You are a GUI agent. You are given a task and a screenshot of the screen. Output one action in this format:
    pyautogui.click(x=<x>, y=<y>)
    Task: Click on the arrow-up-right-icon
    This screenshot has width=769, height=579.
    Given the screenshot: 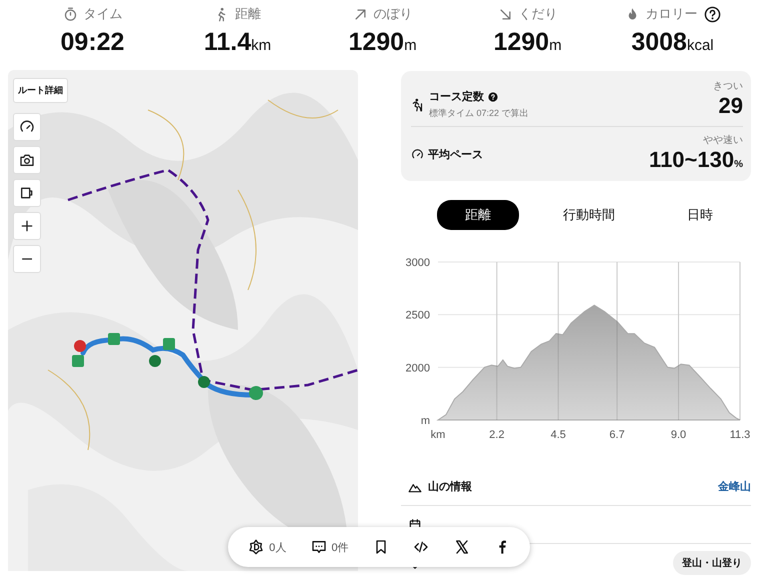 What is the action you would take?
    pyautogui.click(x=360, y=14)
    